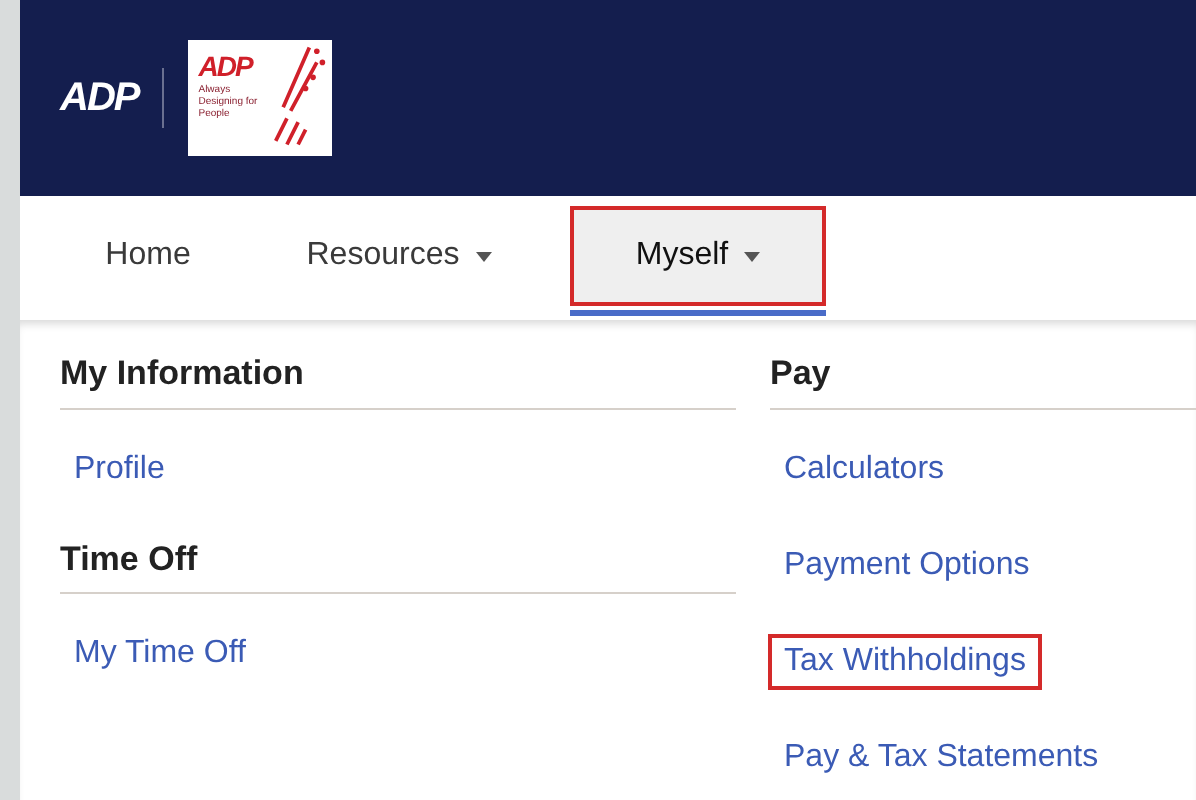 The height and width of the screenshot is (800, 1196). I want to click on nav-tab: Resources, so click(399, 256).